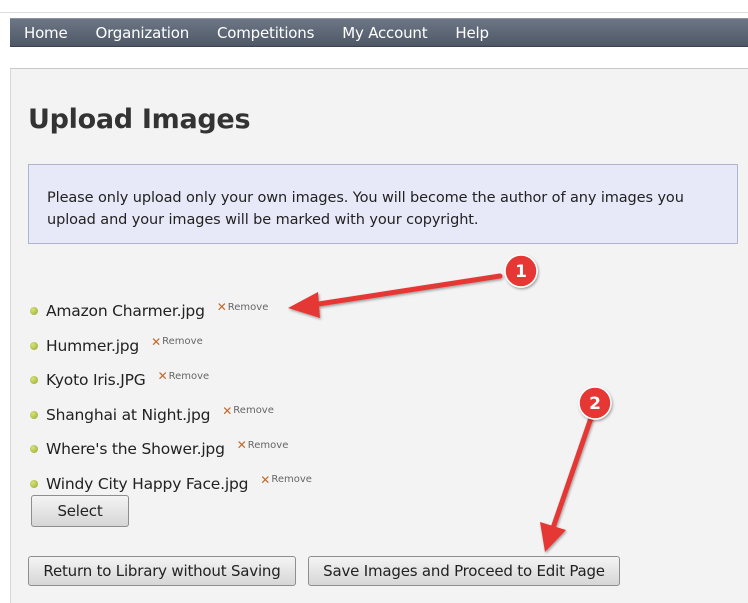  I want to click on nav-competitions: Competitions, so click(265, 33).